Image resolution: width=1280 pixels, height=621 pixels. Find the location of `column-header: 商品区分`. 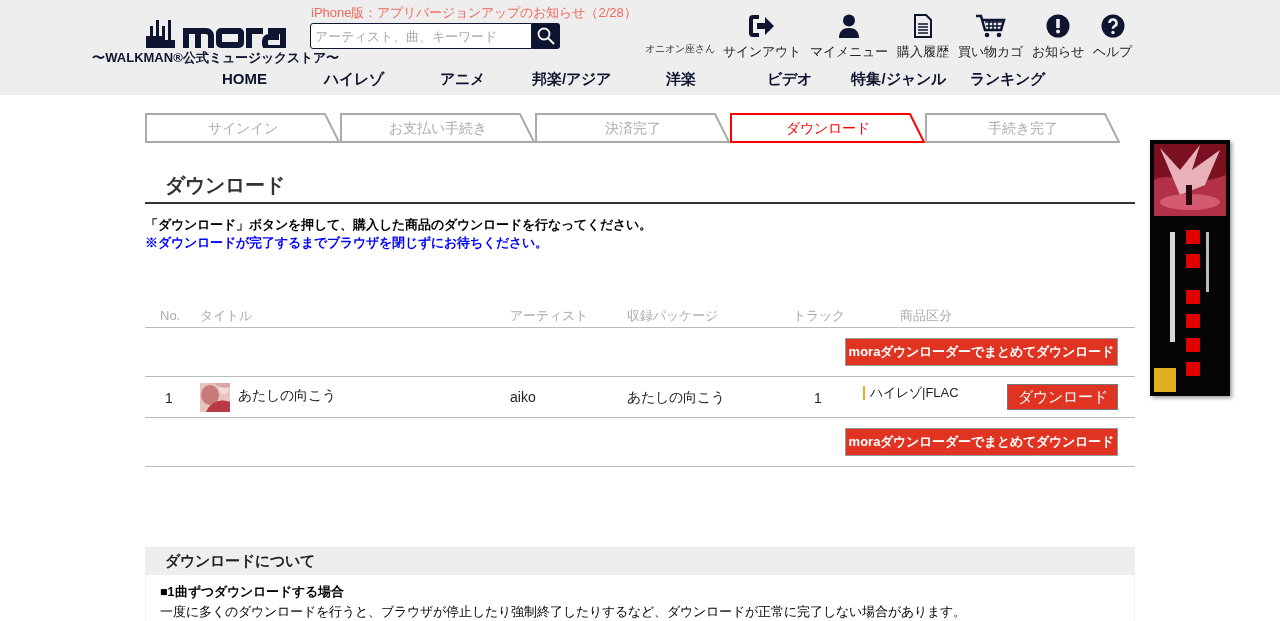

column-header: 商品区分 is located at coordinates (926, 316).